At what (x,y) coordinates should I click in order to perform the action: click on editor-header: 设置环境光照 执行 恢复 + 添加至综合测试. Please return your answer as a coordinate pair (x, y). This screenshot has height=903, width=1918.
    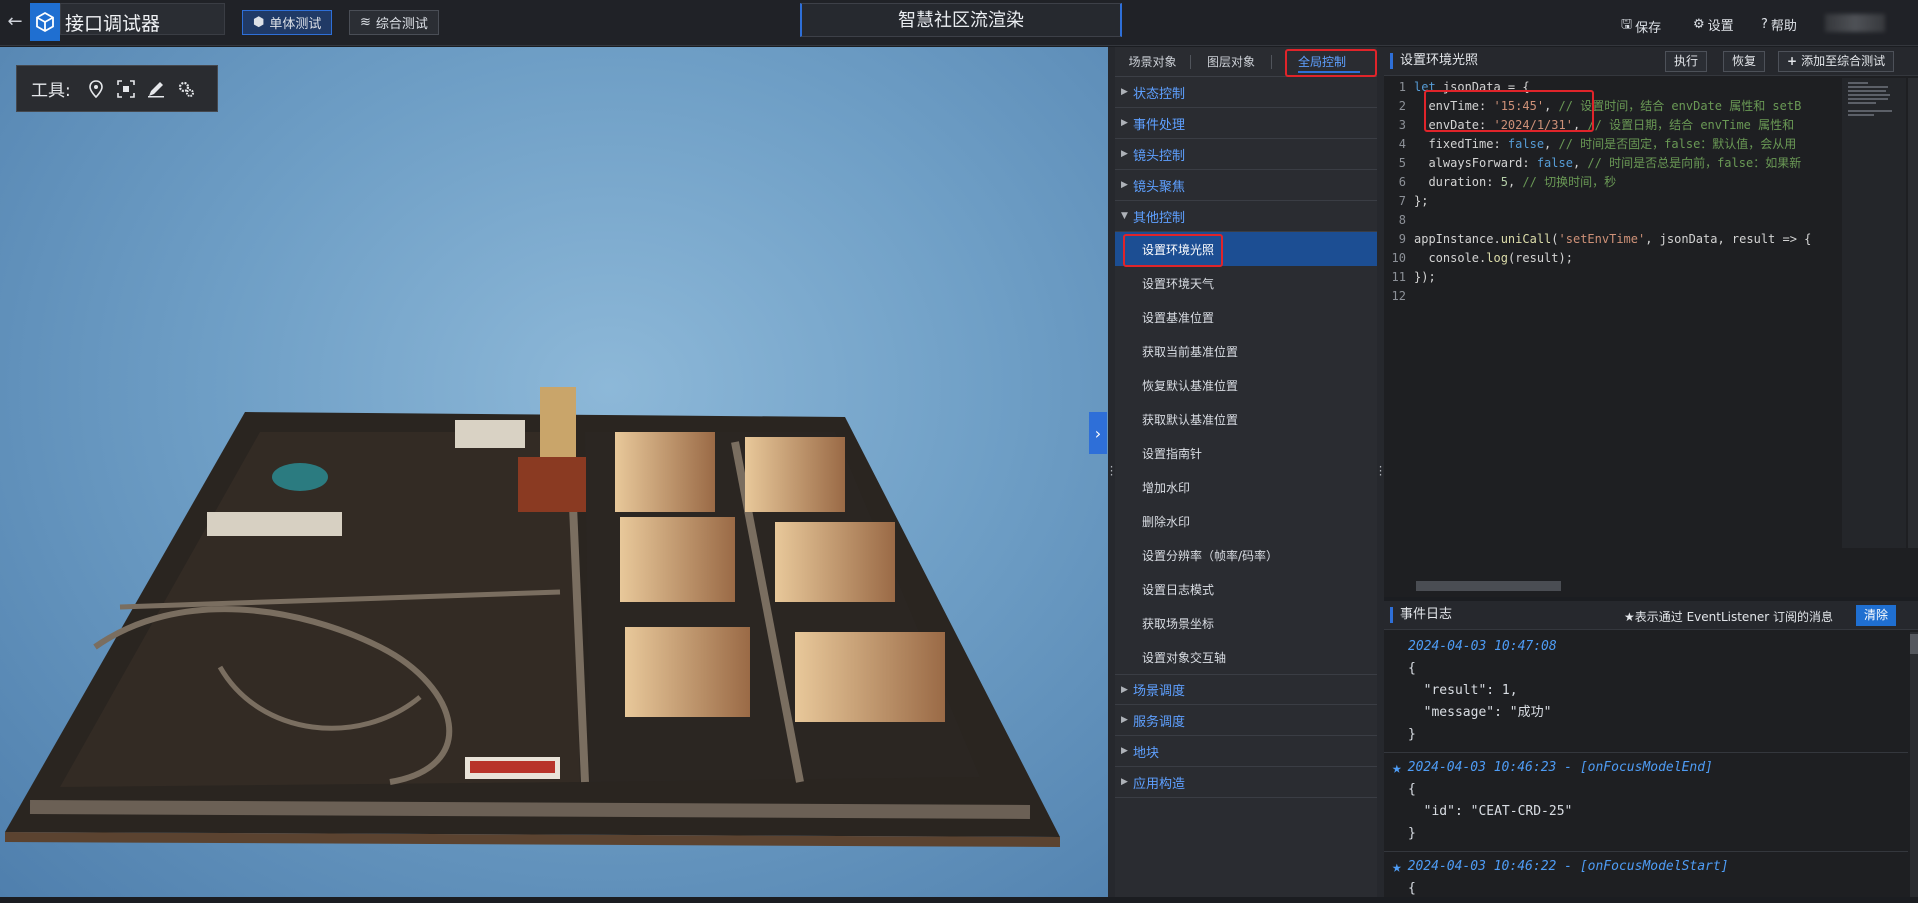
    Looking at the image, I should click on (1651, 61).